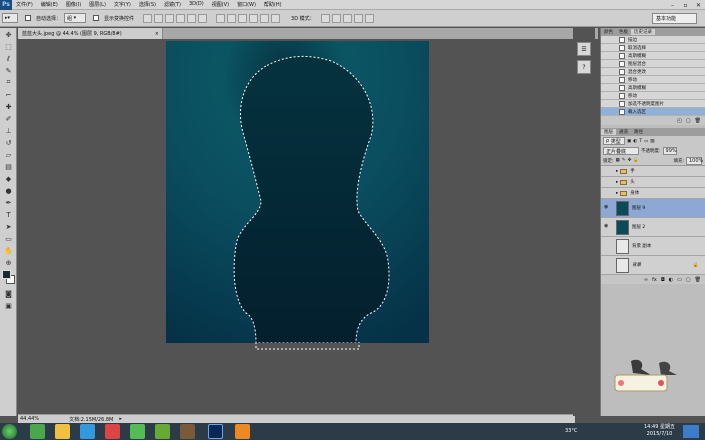  What do you see at coordinates (679, 280) in the screenshot?
I see `group-icon: ▭` at bounding box center [679, 280].